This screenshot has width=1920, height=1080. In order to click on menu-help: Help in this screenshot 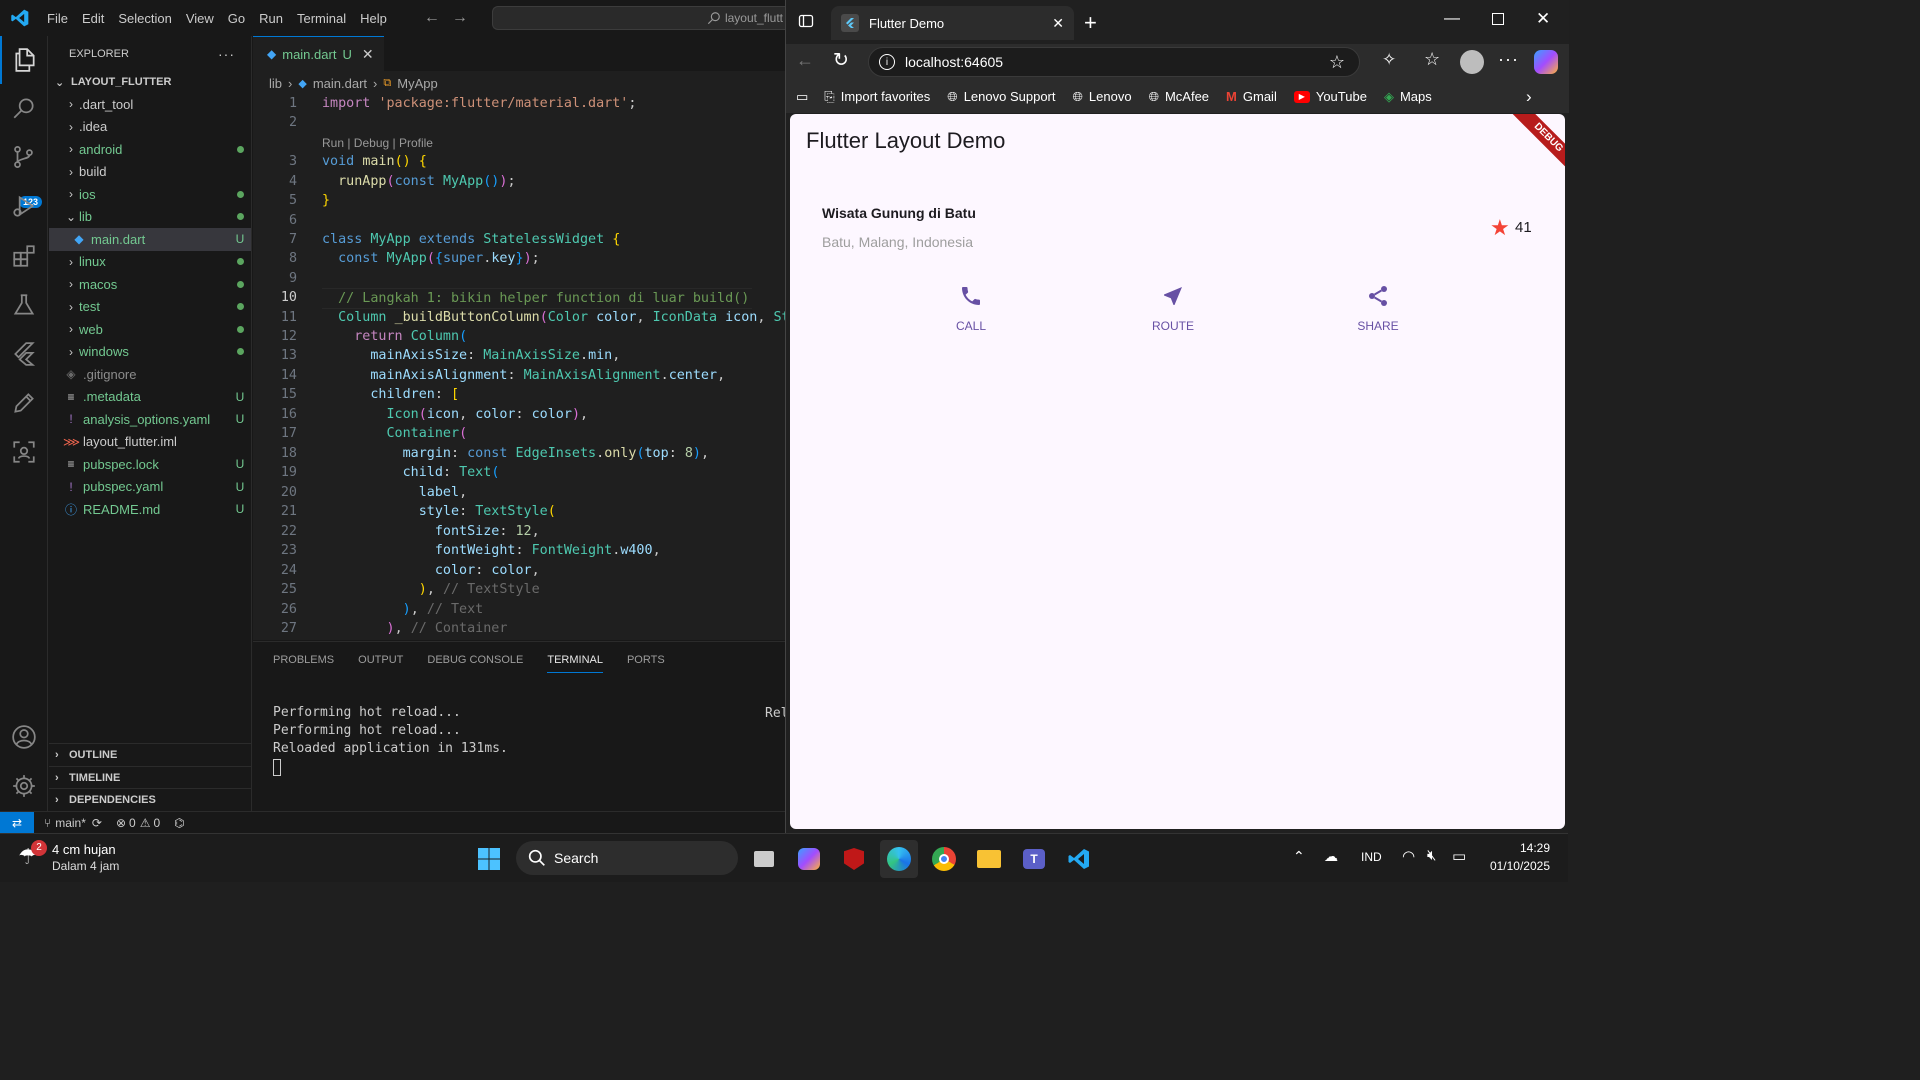, I will do `click(373, 18)`.